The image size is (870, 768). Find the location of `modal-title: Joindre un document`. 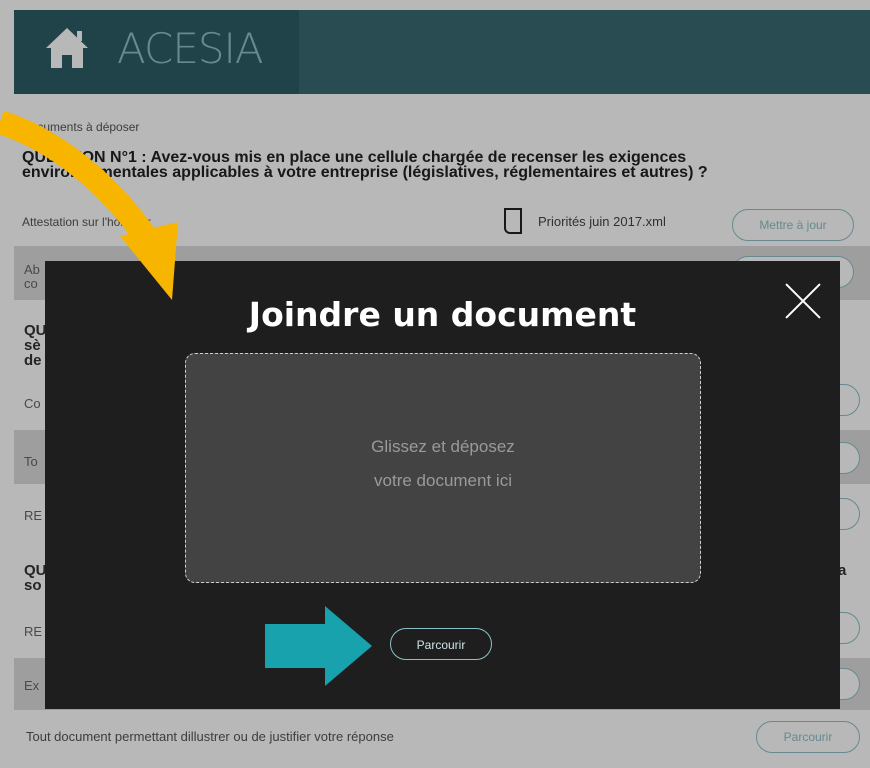

modal-title: Joindre un document is located at coordinates (442, 314).